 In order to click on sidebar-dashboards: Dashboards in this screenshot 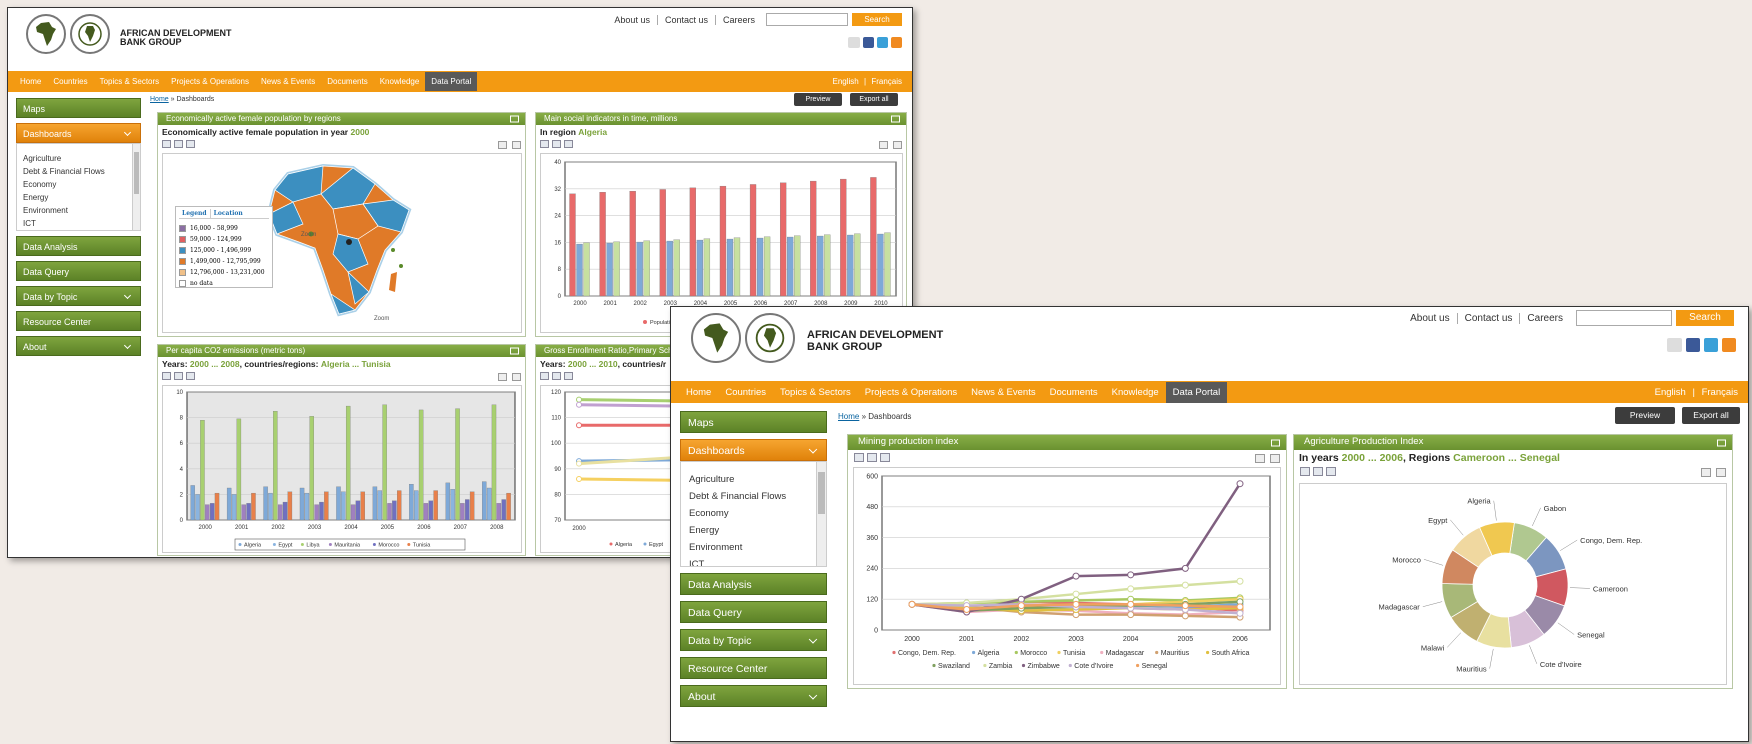, I will do `click(753, 450)`.